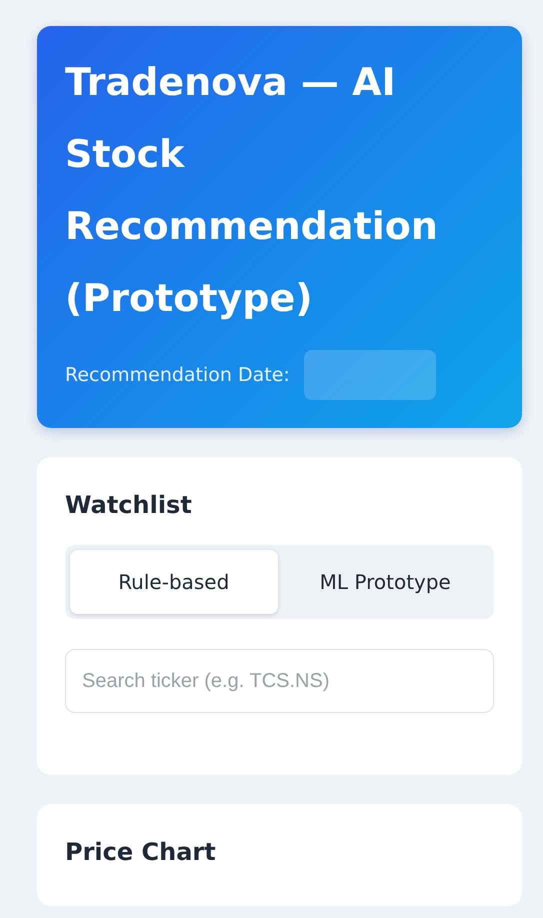  What do you see at coordinates (141, 852) in the screenshot?
I see `section-title: Price Chart` at bounding box center [141, 852].